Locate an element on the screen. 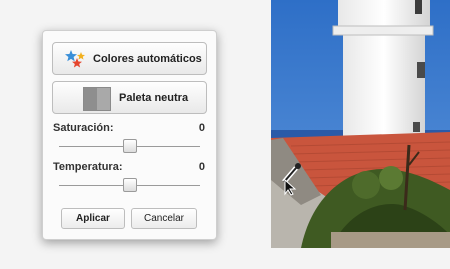 The image size is (450, 269). saturation-value: 0 is located at coordinates (201, 128).